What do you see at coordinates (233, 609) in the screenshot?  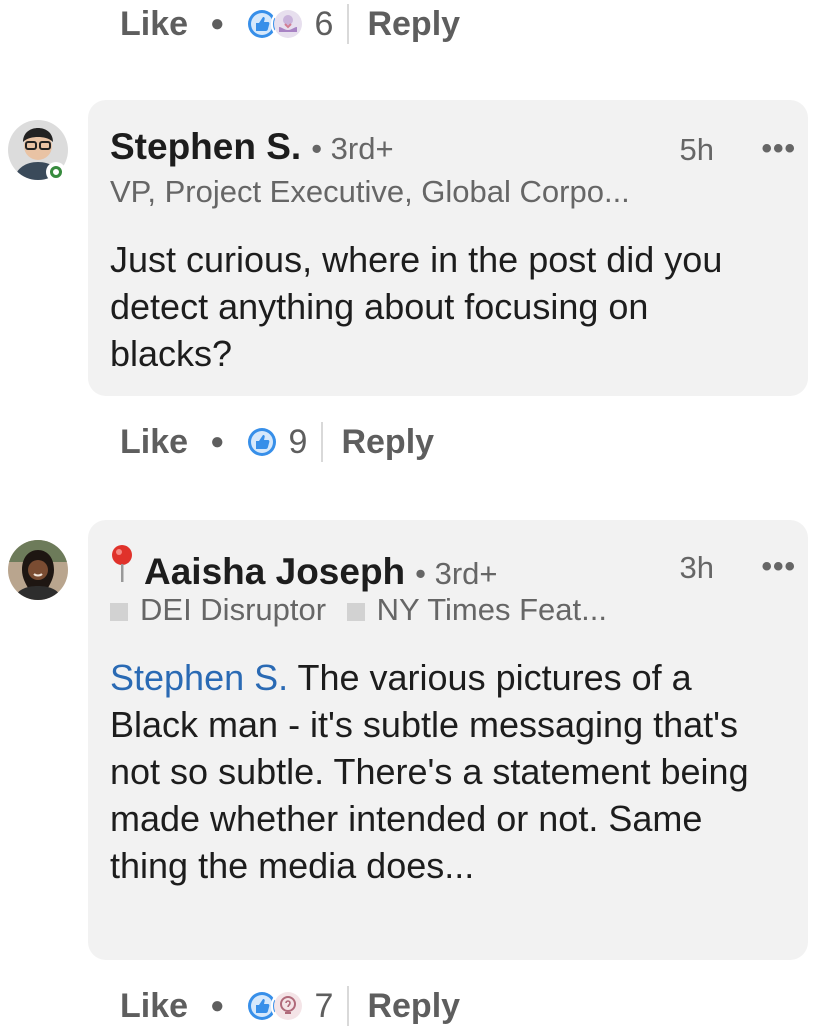 I see `headline-part: DEI Disruptor` at bounding box center [233, 609].